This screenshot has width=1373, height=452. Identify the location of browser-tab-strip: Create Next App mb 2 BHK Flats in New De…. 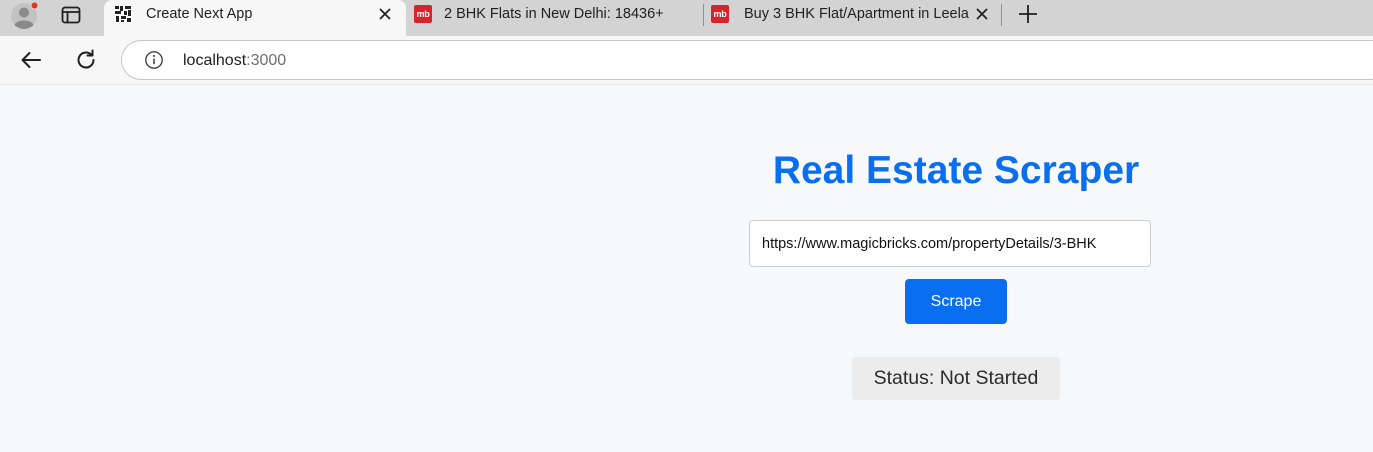
(686, 18).